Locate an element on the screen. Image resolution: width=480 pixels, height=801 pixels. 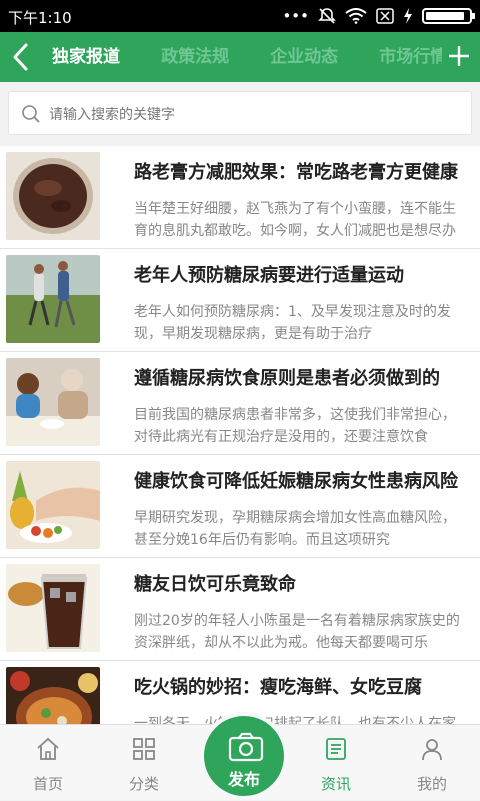
tab-policy: 政策法规 is located at coordinates (195, 57).